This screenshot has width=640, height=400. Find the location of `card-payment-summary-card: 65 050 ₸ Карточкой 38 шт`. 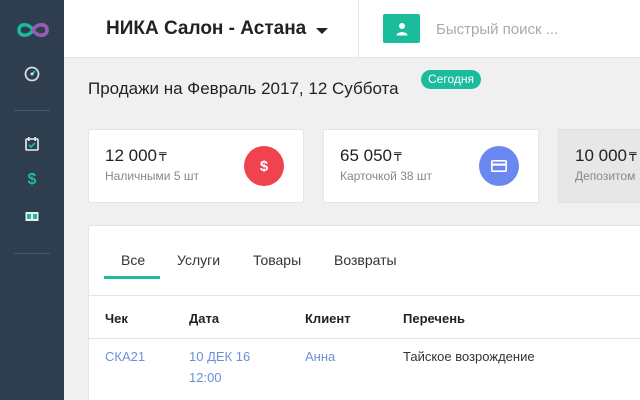

card-payment-summary-card: 65 050 ₸ Карточкой 38 шт is located at coordinates (431, 166).